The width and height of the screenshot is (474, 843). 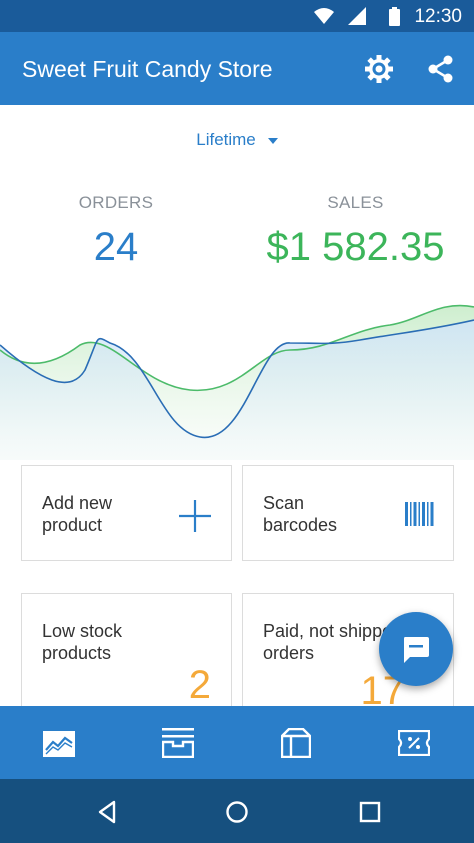 What do you see at coordinates (394, 16) in the screenshot?
I see `battery-icon` at bounding box center [394, 16].